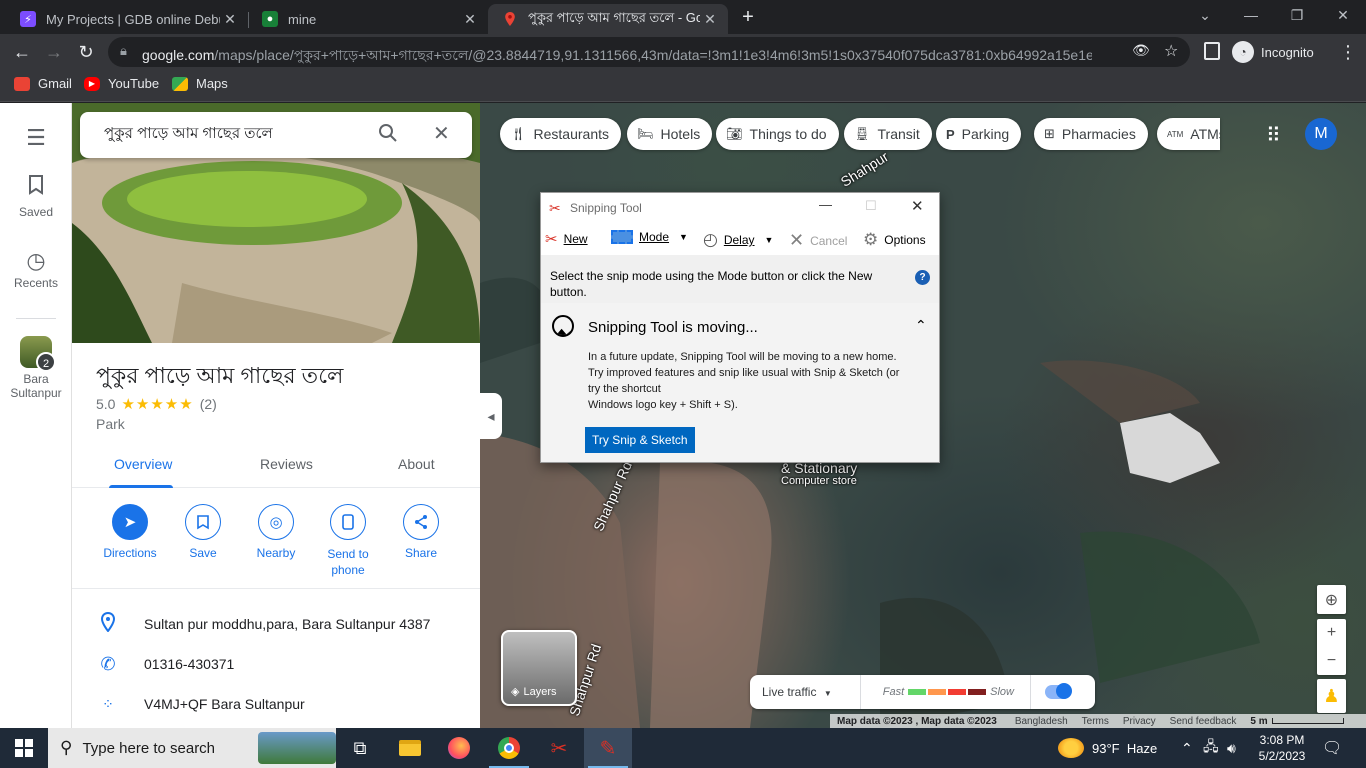 This screenshot has width=1366, height=768. I want to click on rail-recents: ◷ Recents, so click(36, 269).